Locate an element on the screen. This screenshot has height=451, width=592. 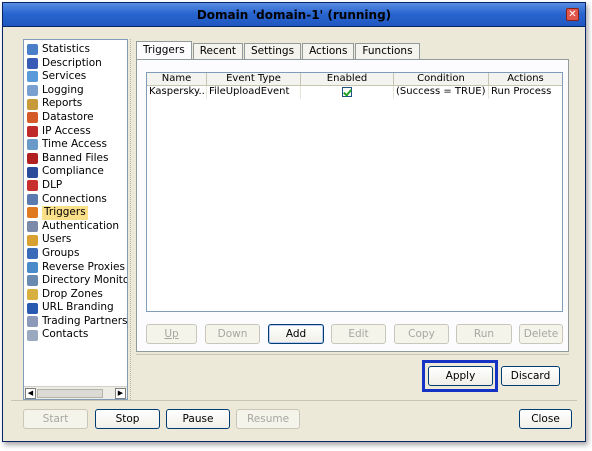
enabled-cell is located at coordinates (347, 92).